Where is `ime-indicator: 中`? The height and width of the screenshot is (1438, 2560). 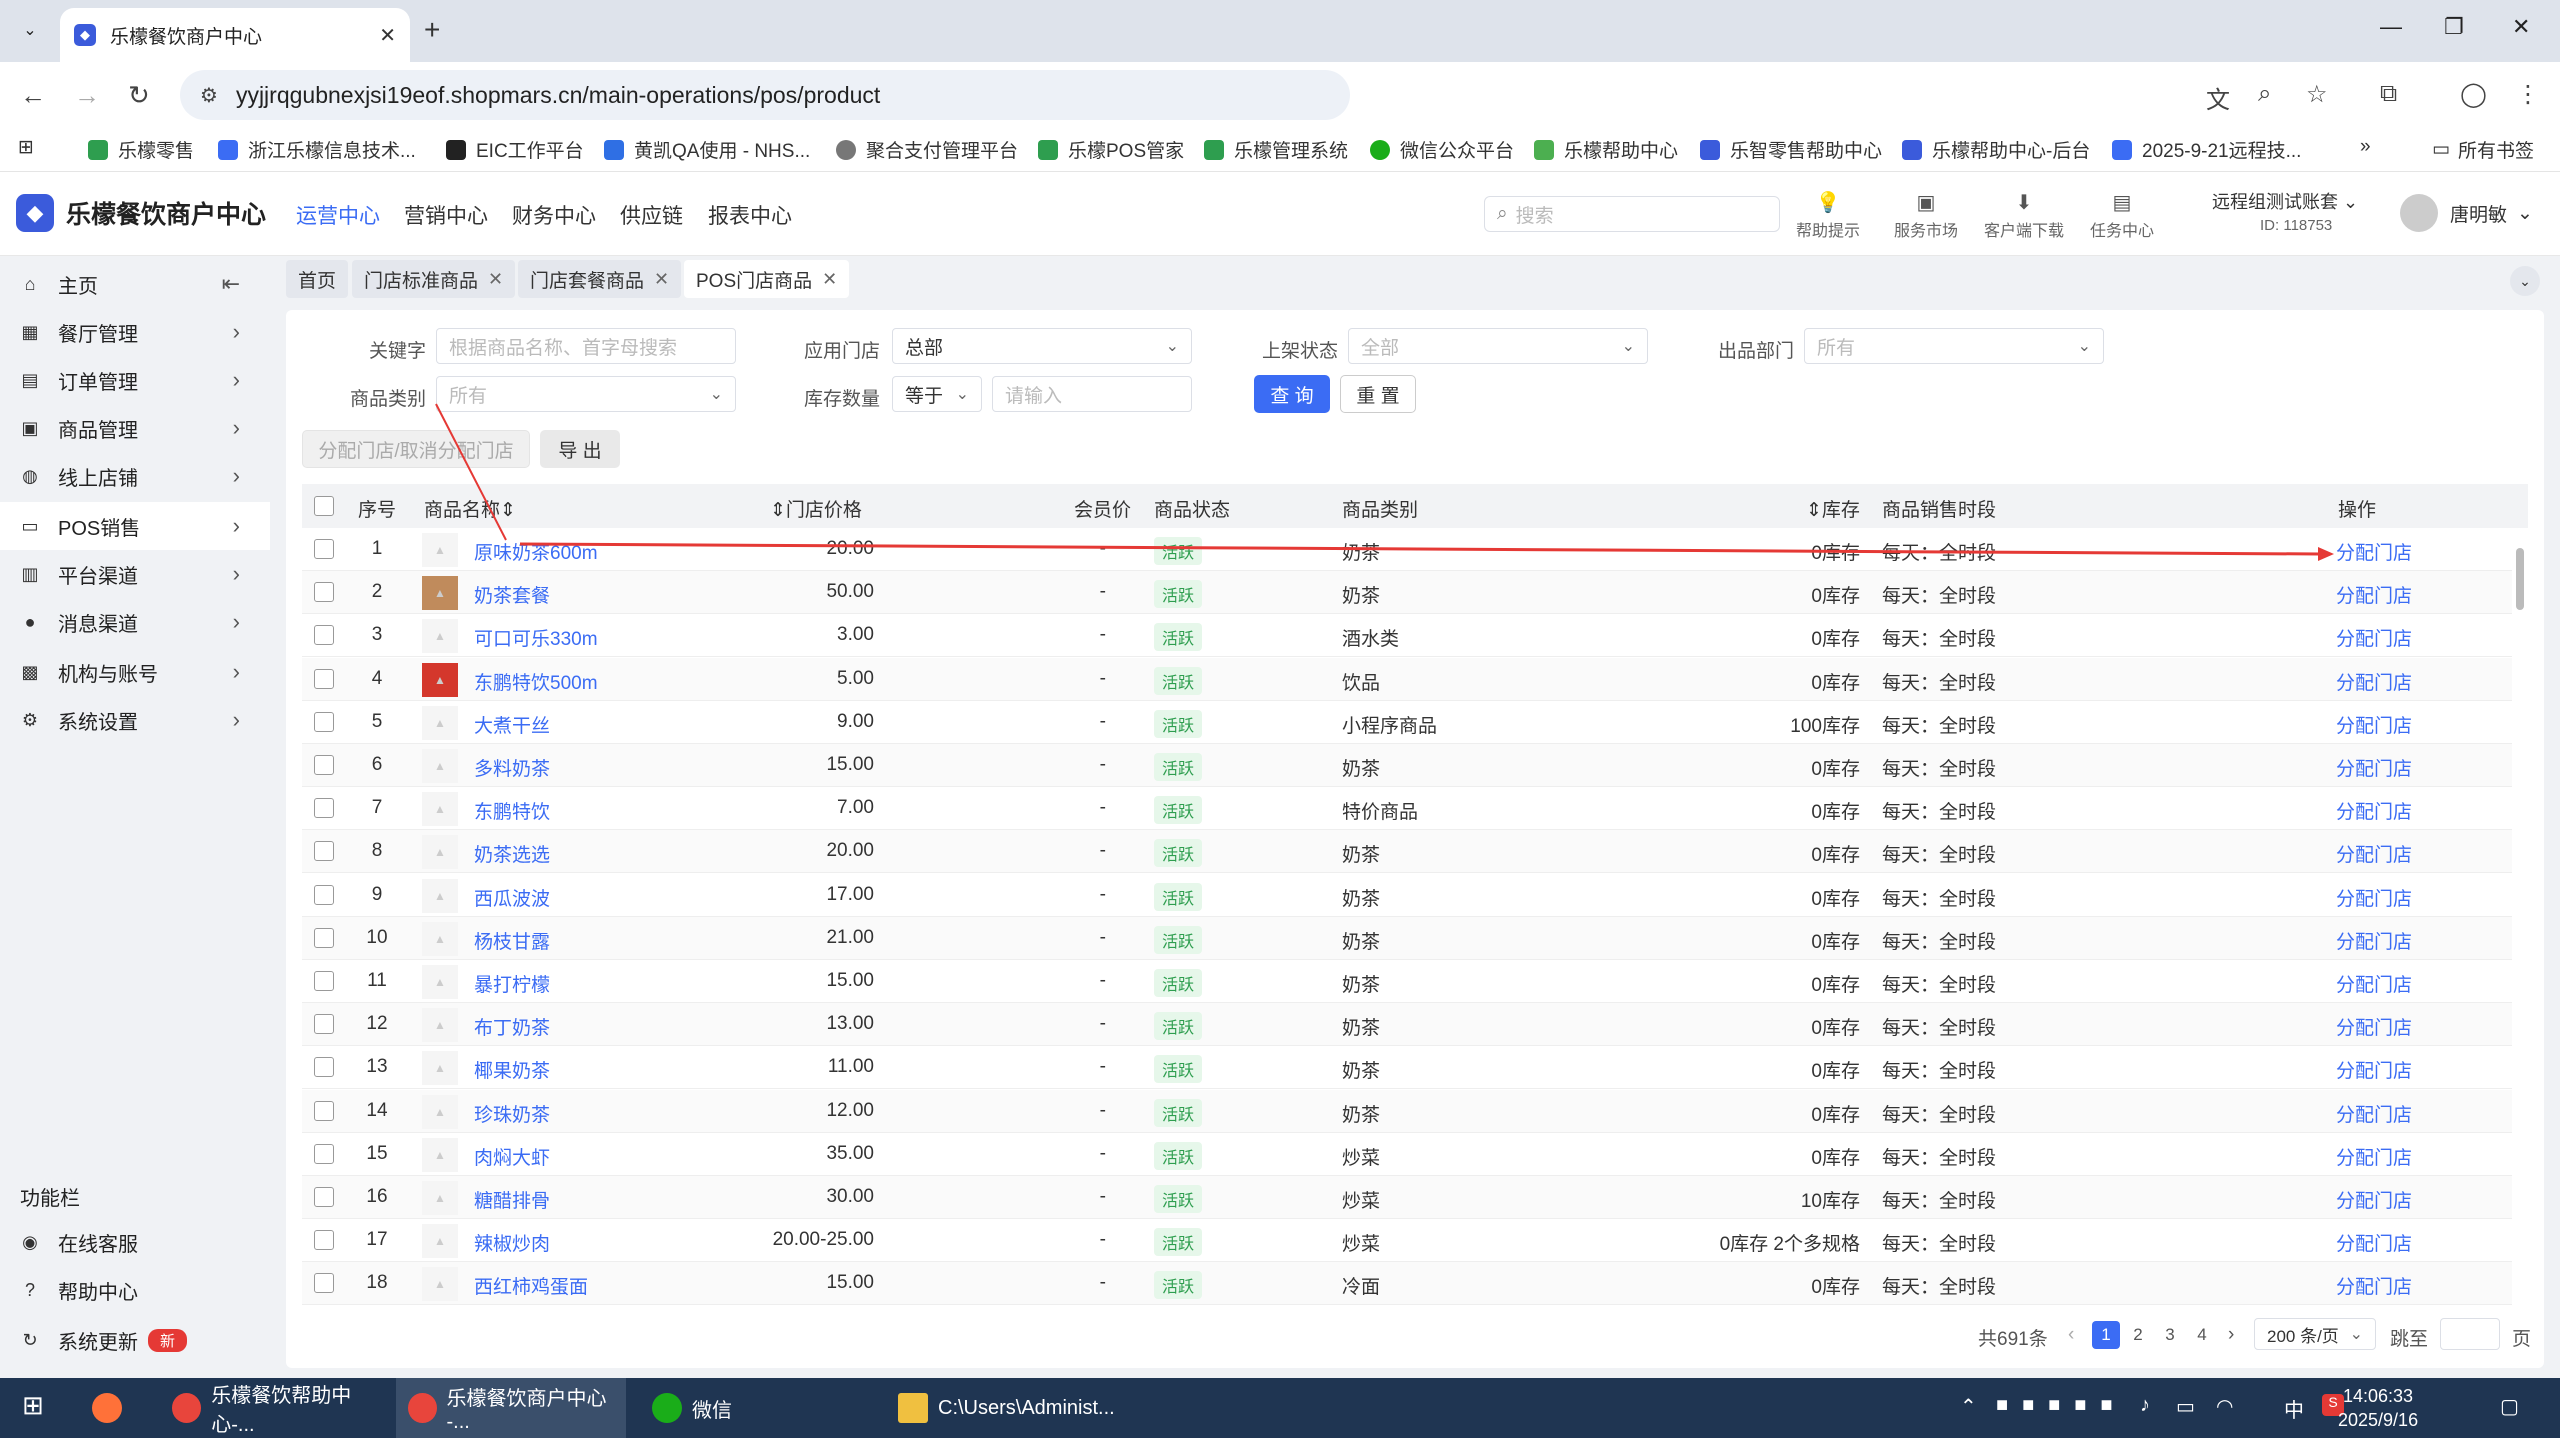
ime-indicator: 中 is located at coordinates (2294, 1408).